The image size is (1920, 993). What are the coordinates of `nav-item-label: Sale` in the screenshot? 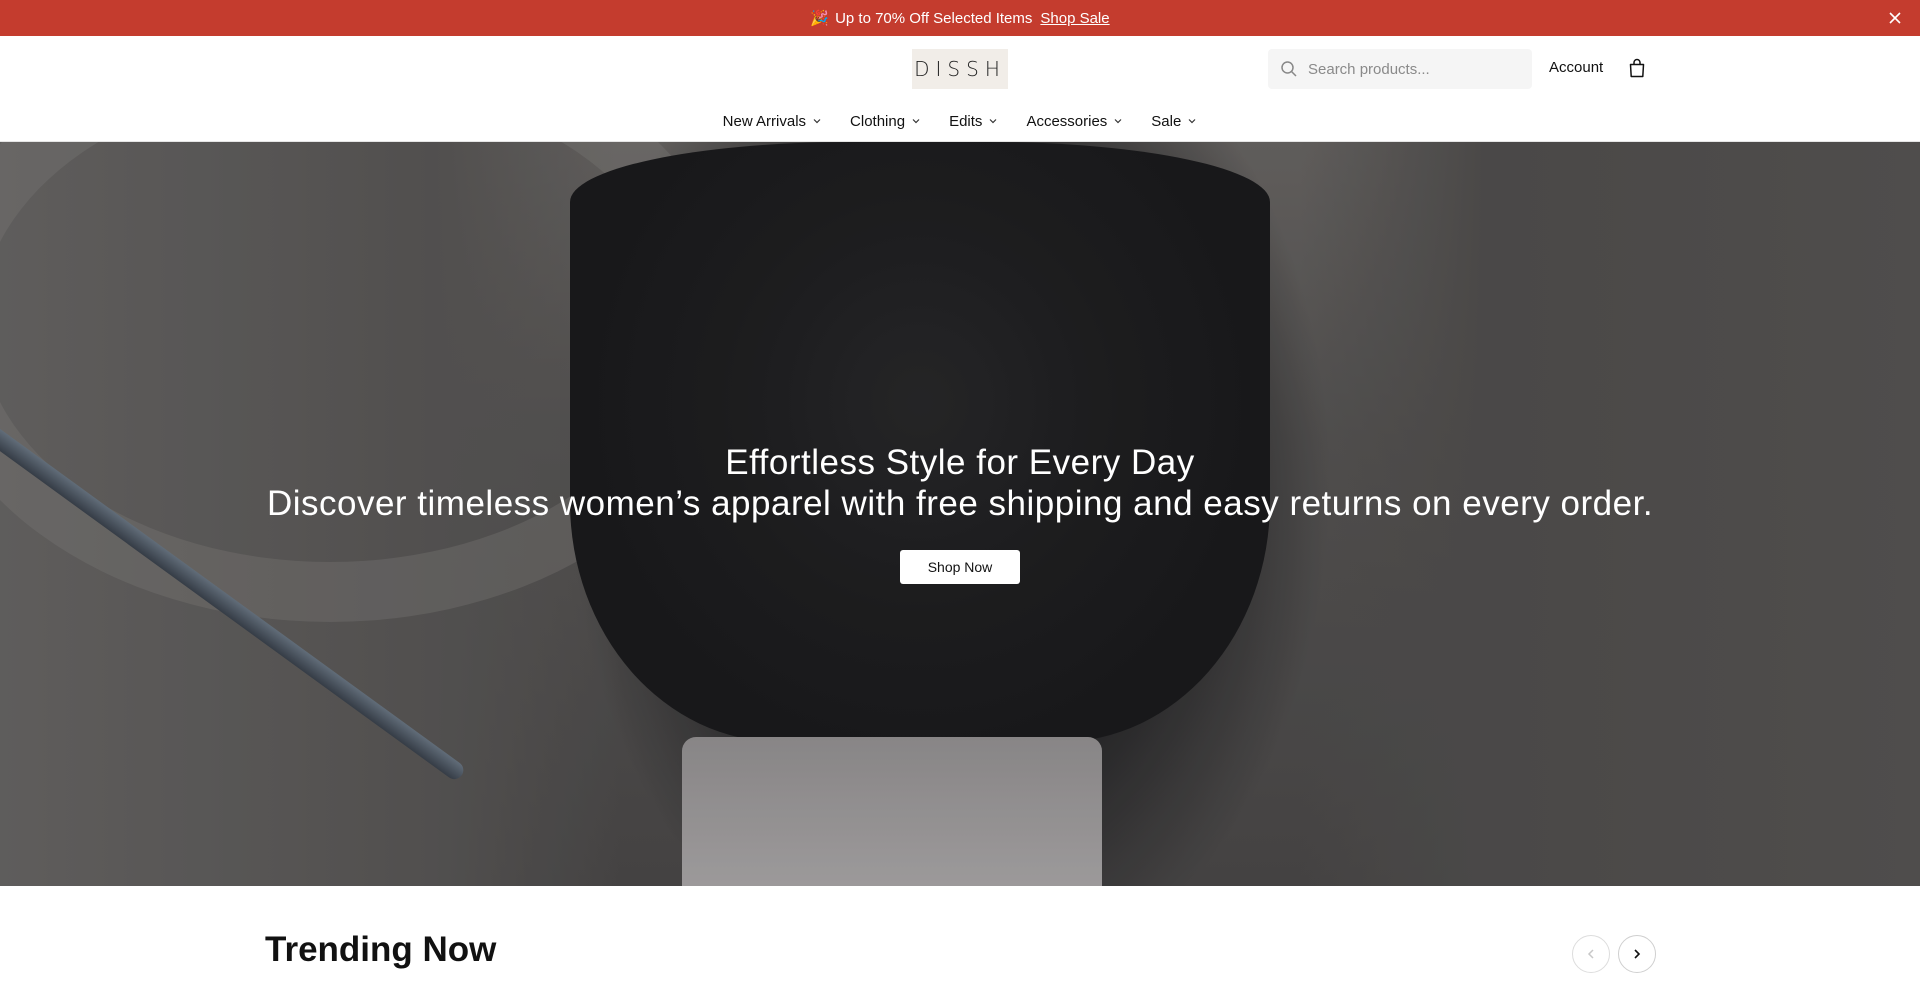 It's located at (1166, 121).